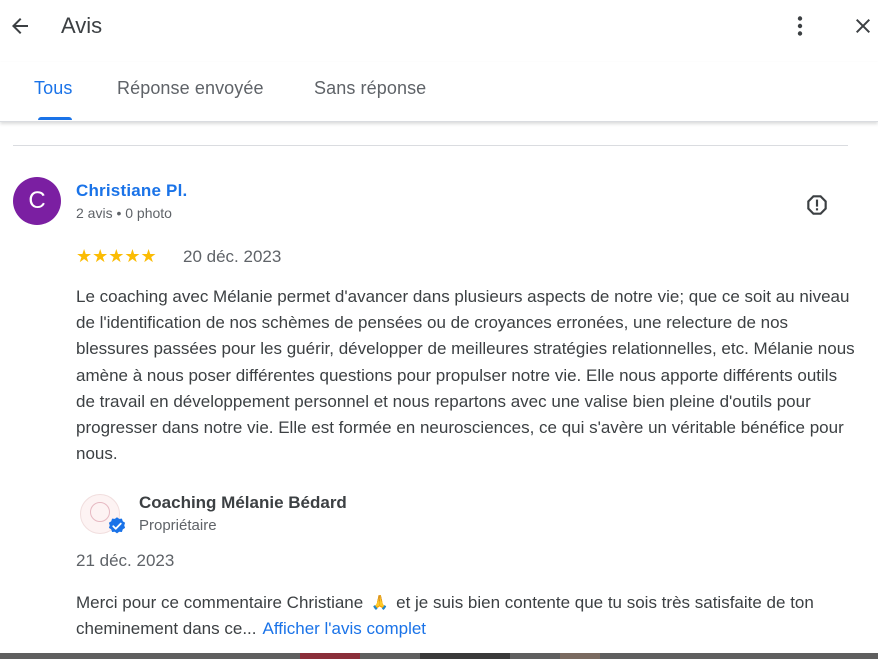  I want to click on more-vert-icon, so click(800, 26).